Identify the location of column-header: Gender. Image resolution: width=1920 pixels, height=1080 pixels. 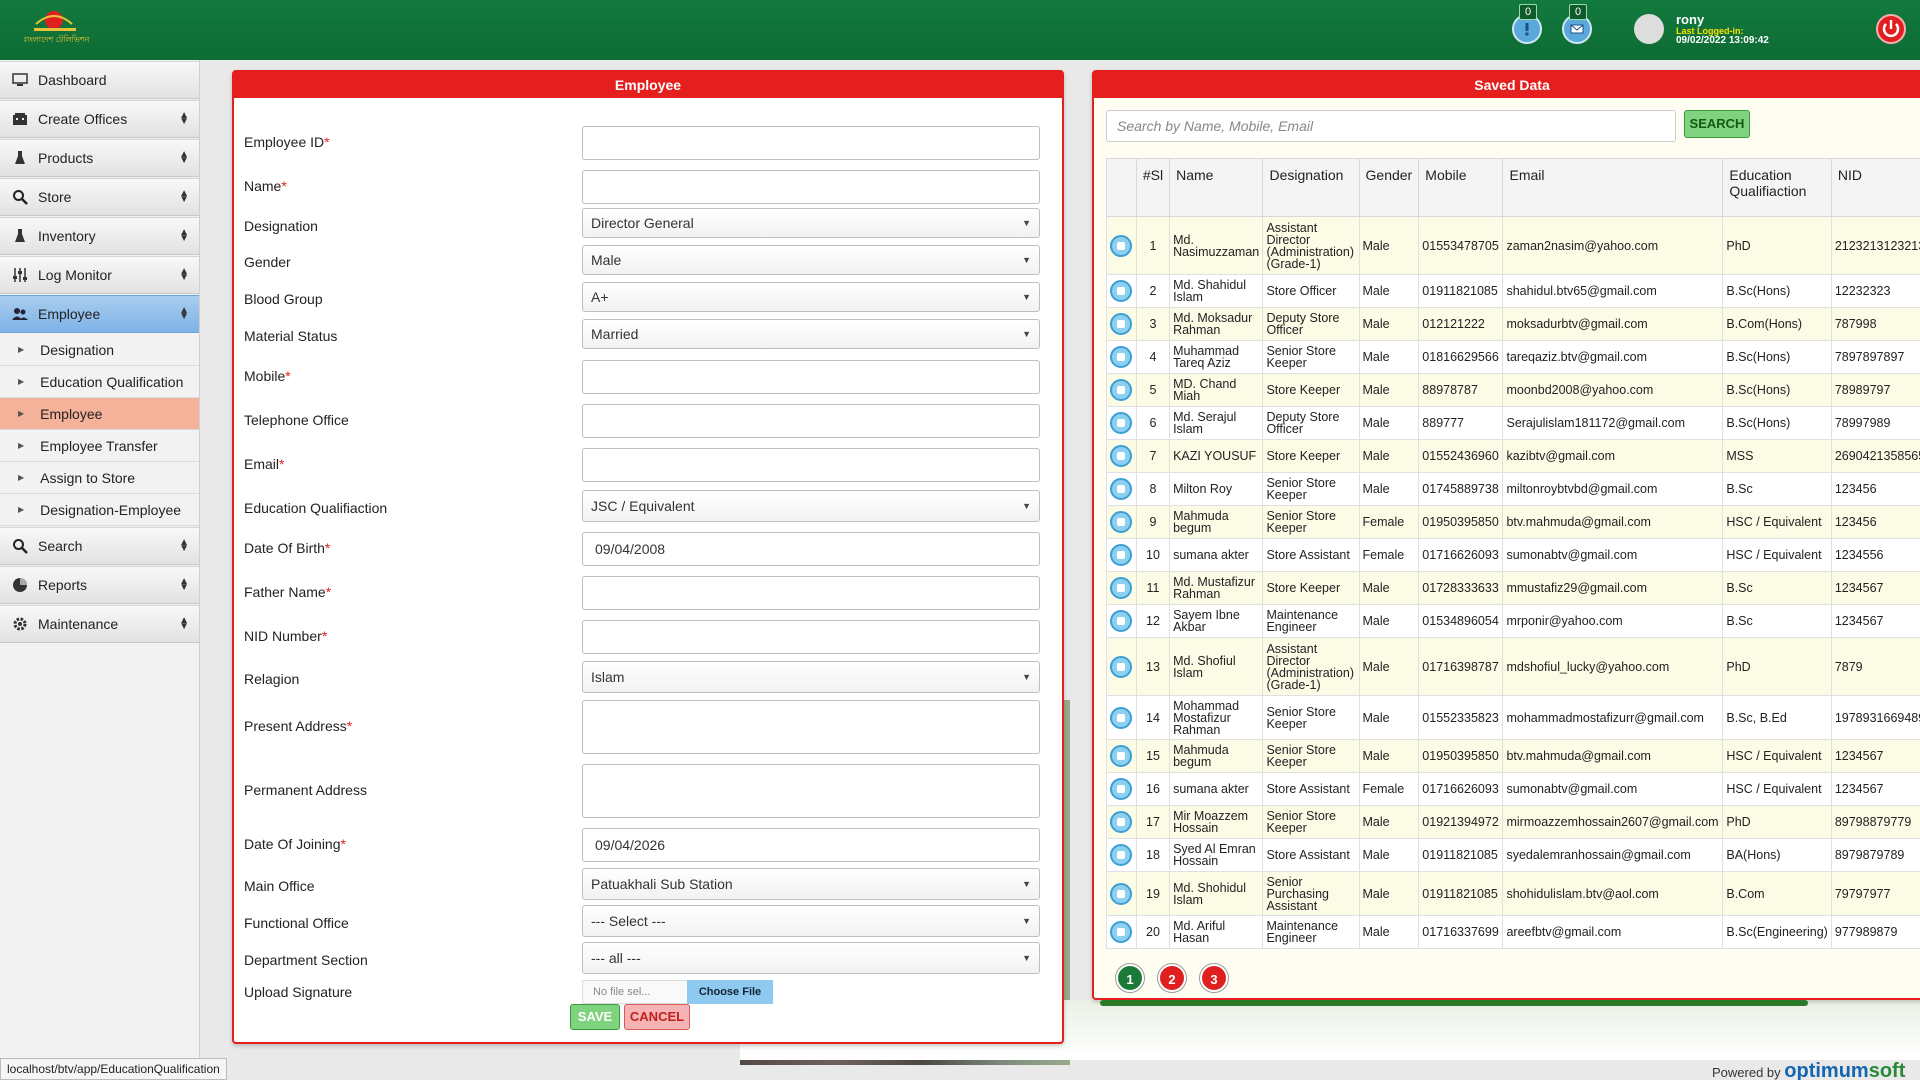
(1389, 187).